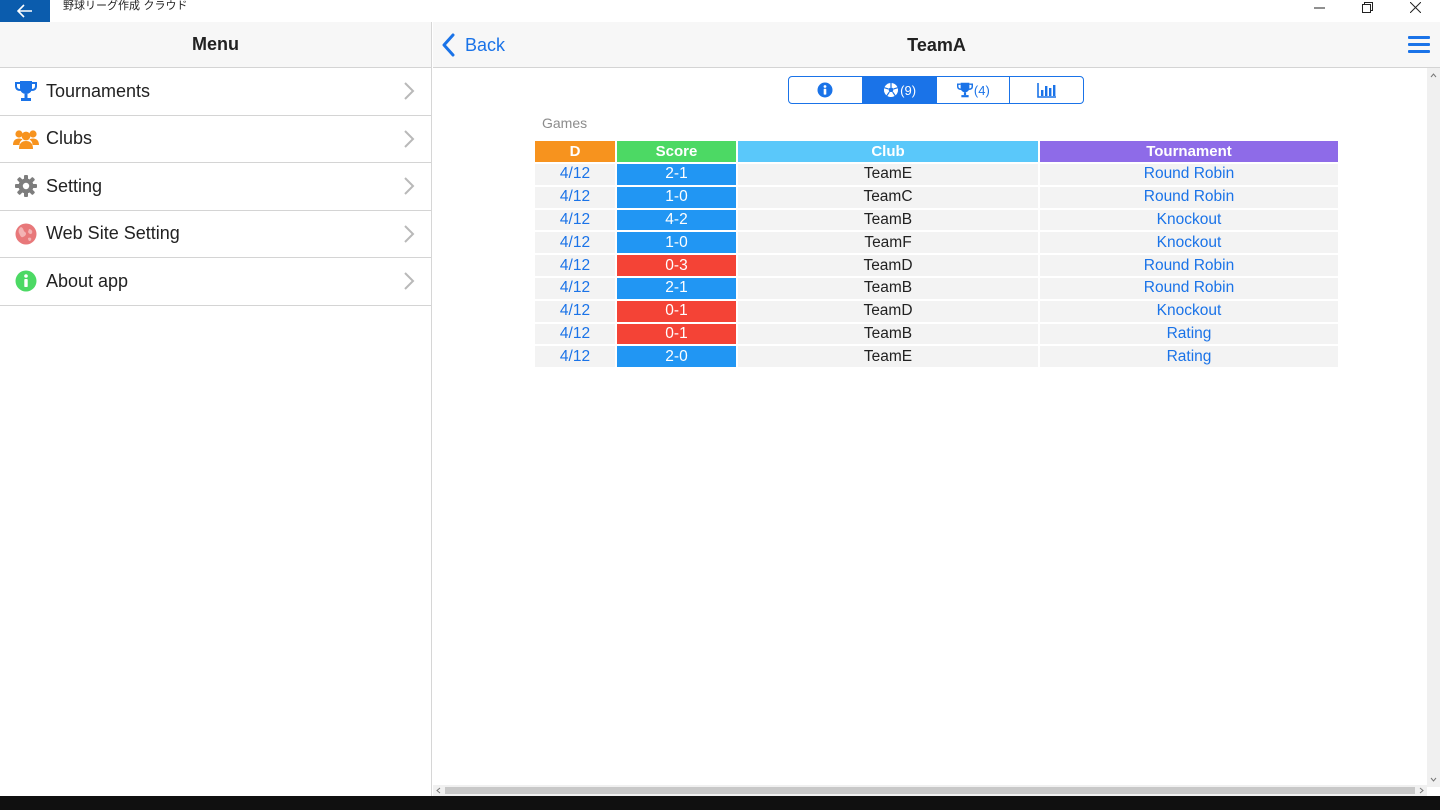 The height and width of the screenshot is (810, 1440). I want to click on hamburger-menu-icon, so click(1419, 45).